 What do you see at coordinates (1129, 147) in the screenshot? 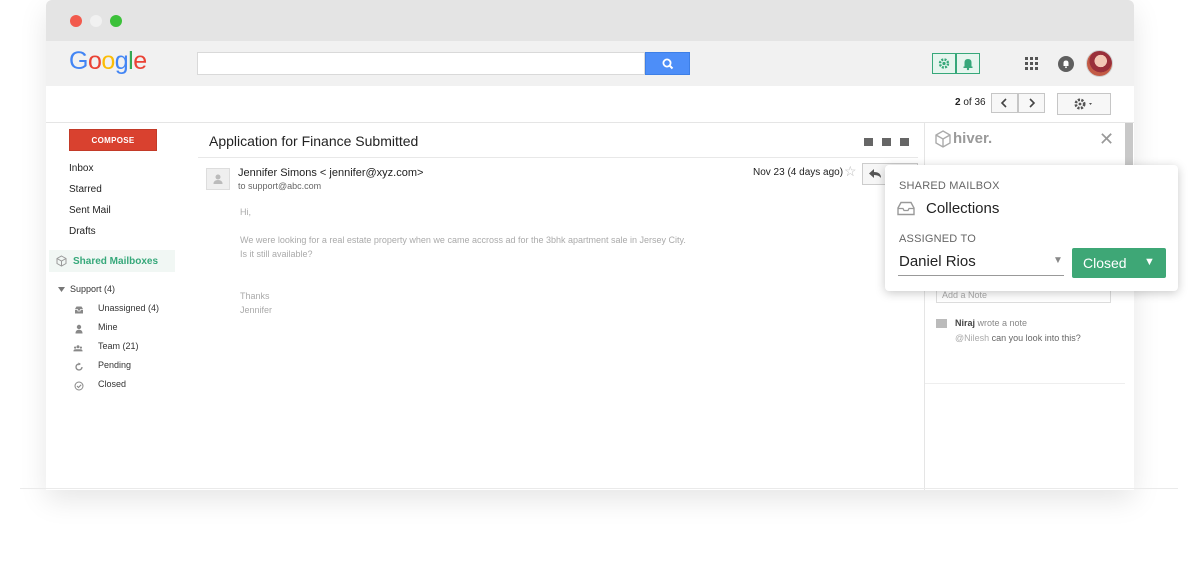
I see `scrollbar` at bounding box center [1129, 147].